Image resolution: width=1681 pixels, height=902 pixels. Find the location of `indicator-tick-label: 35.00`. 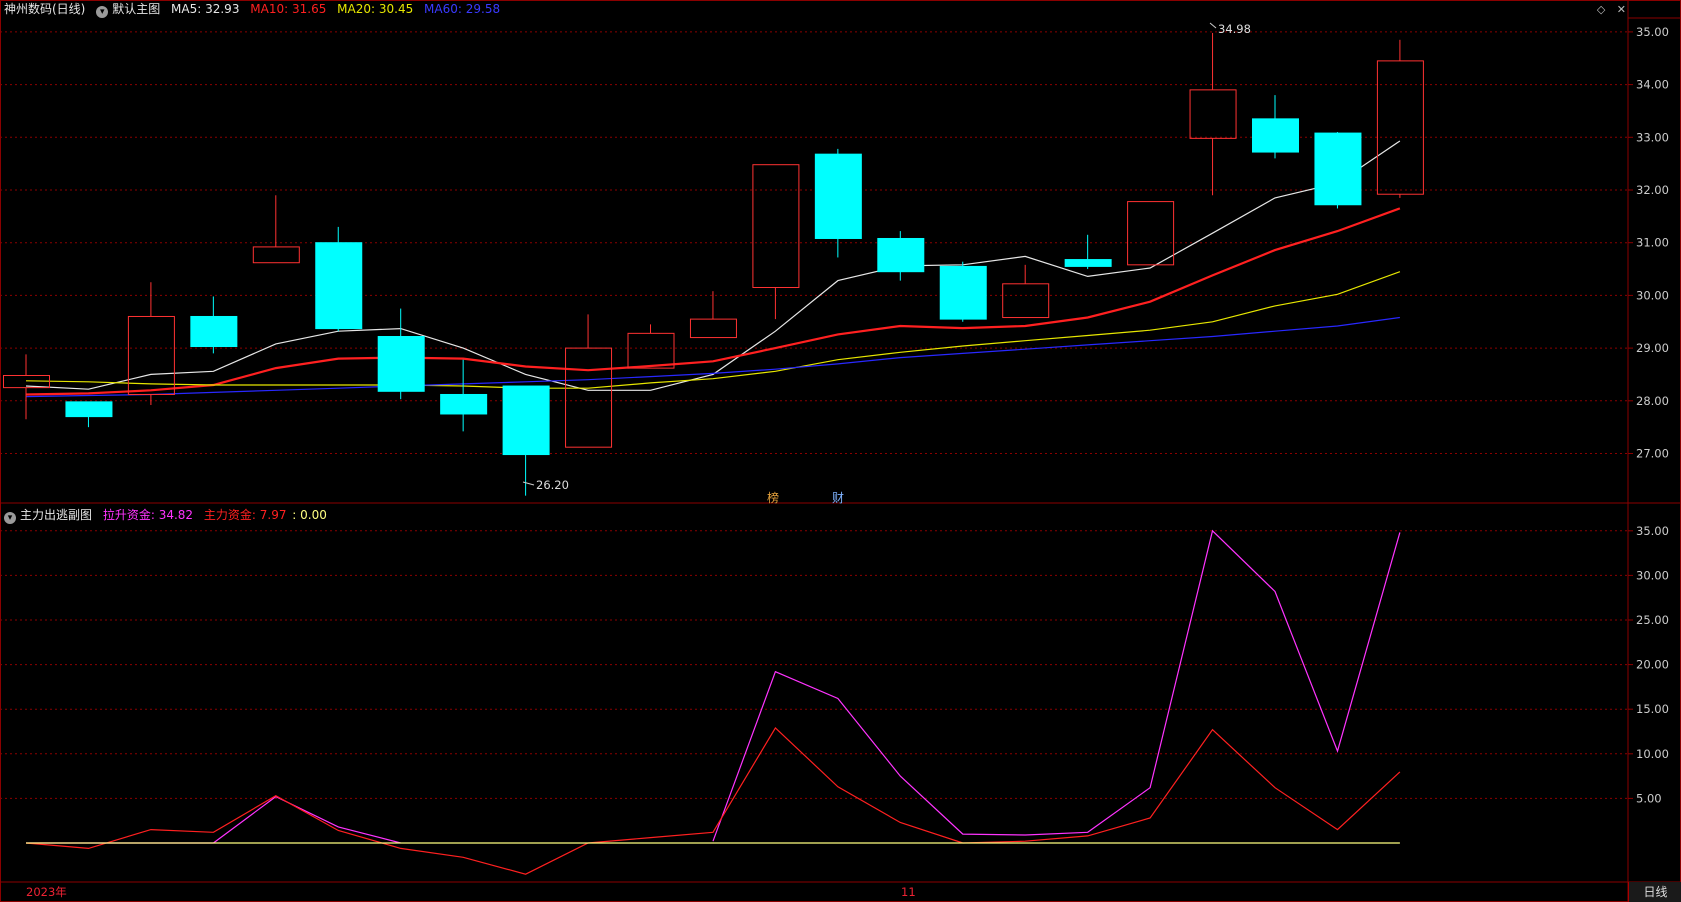

indicator-tick-label: 35.00 is located at coordinates (1652, 531).